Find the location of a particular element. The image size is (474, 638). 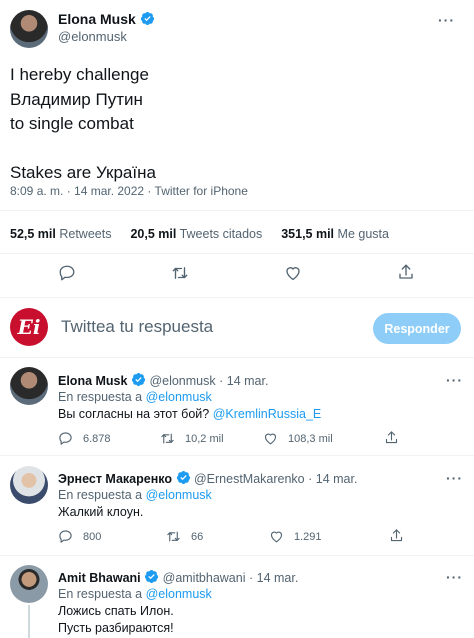

author-avatar is located at coordinates (29, 29).